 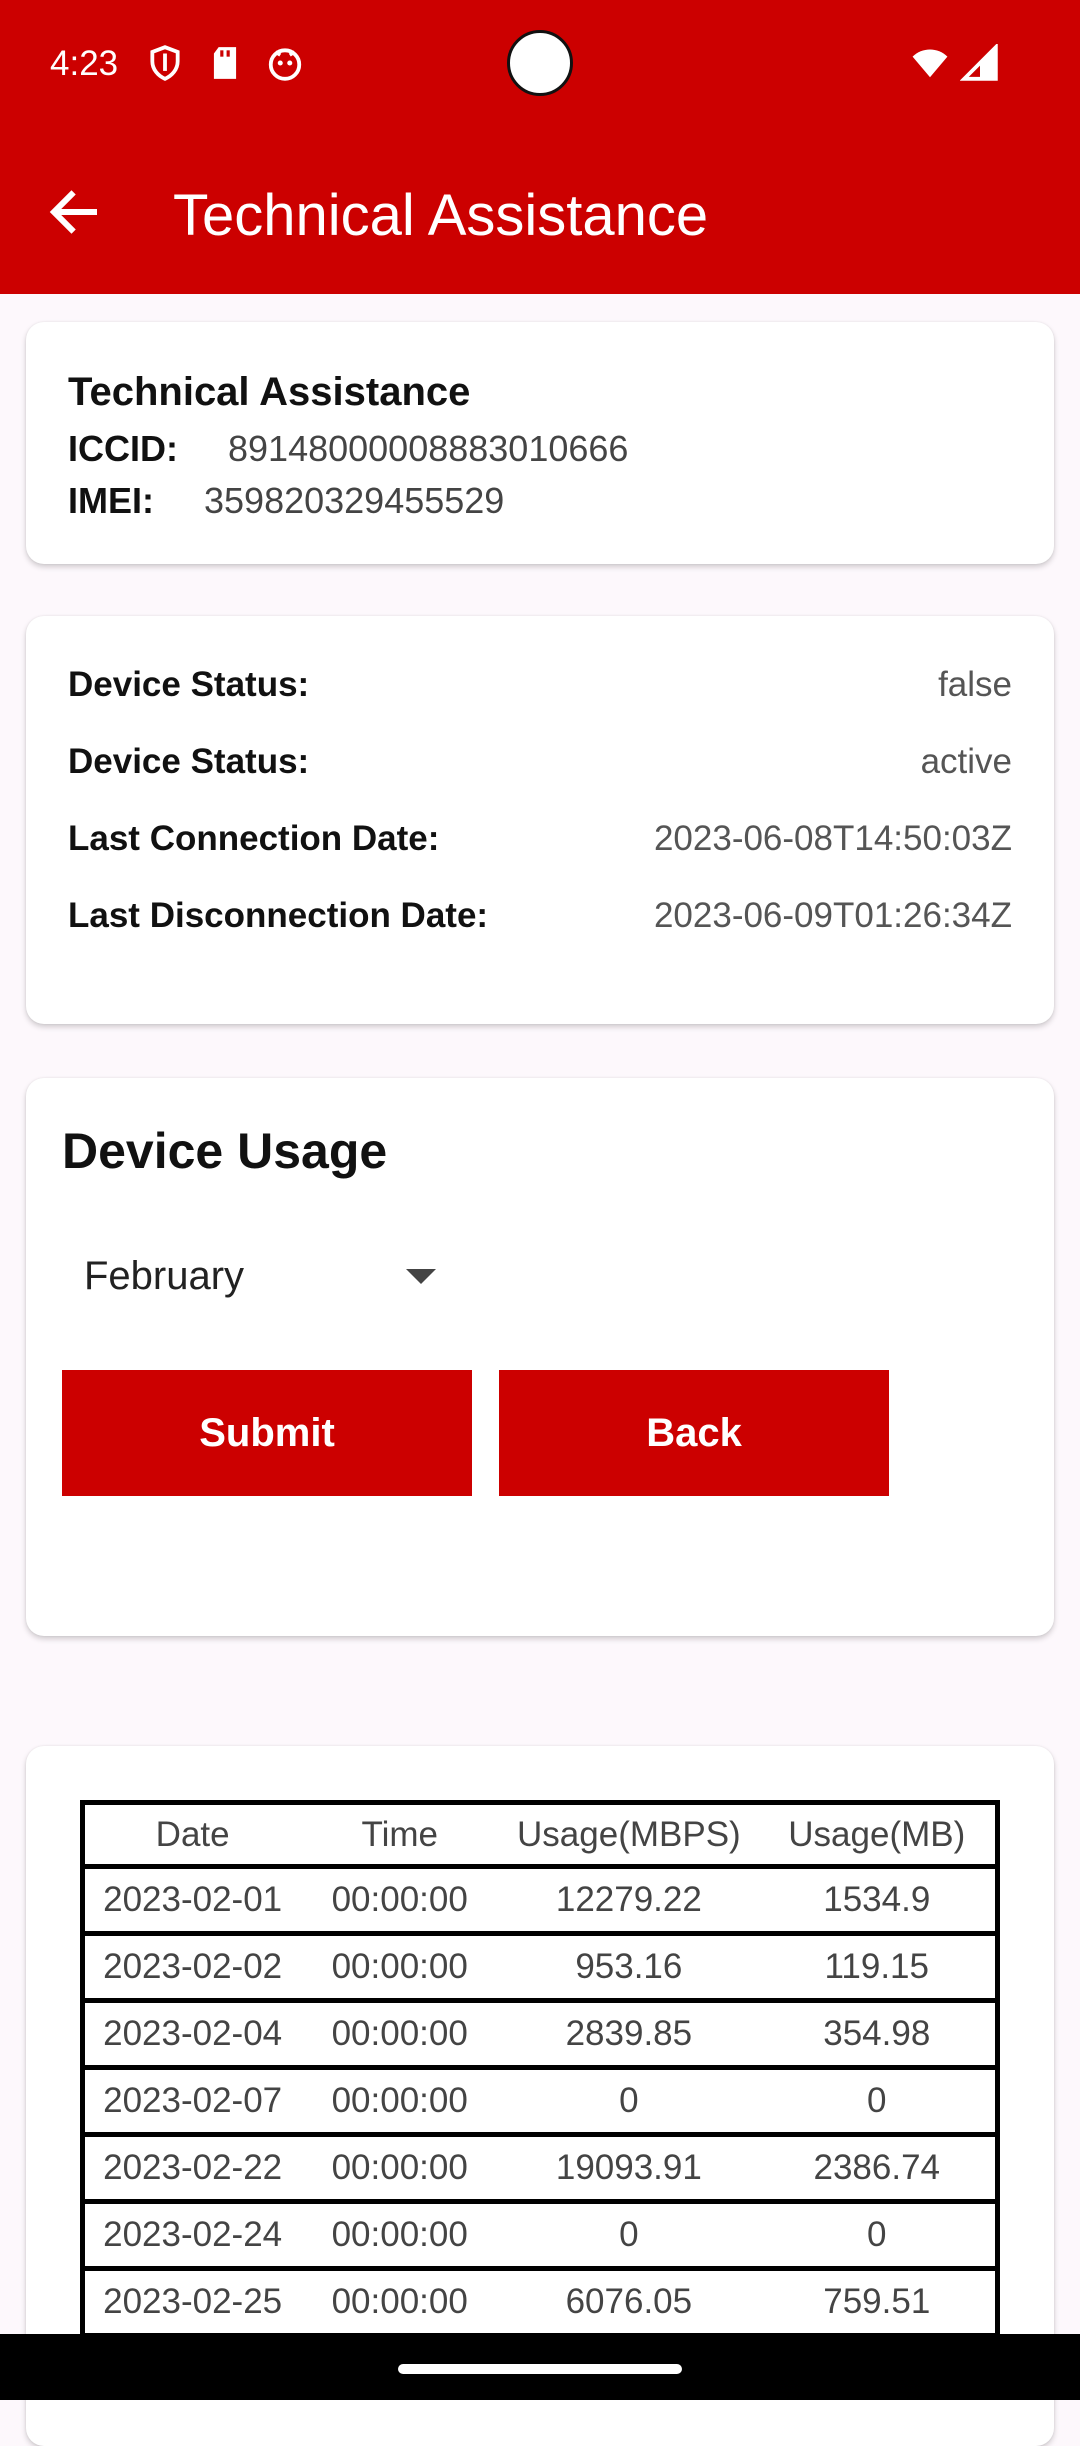 I want to click on cell-usage-mbps: 6076.05, so click(x=629, y=2303).